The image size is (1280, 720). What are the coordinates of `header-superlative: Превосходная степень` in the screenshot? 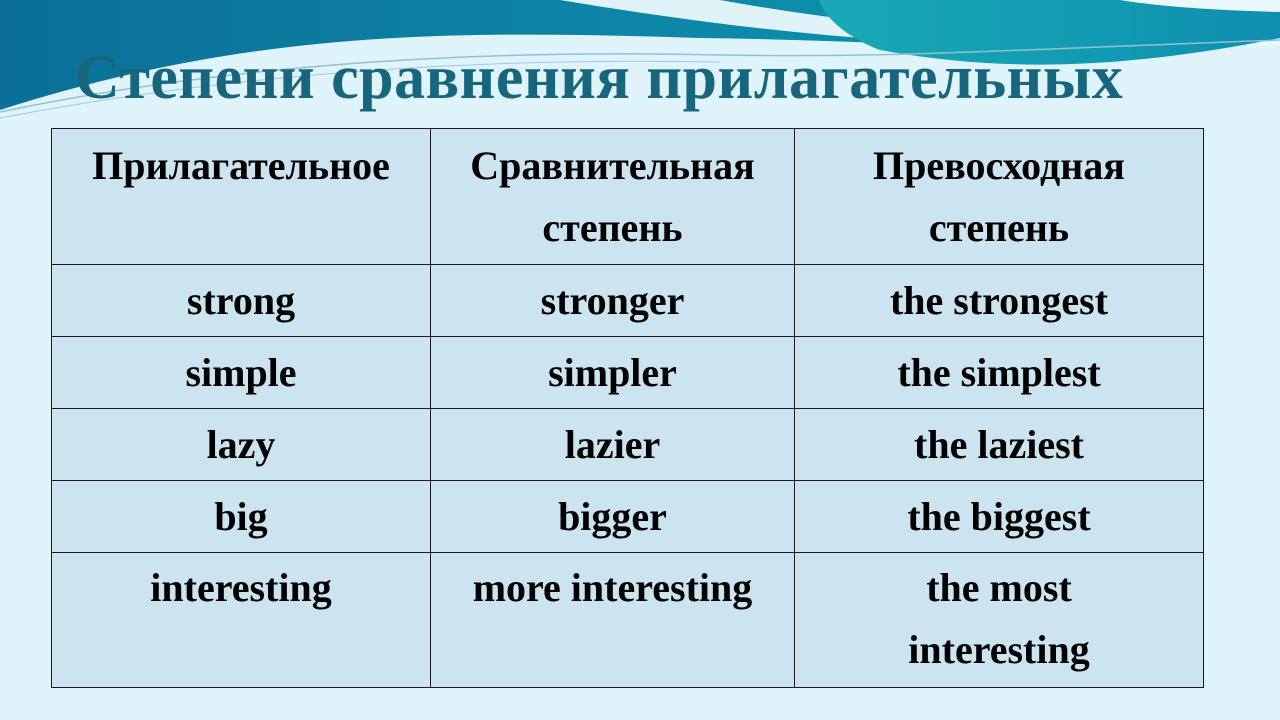 It's located at (999, 196).